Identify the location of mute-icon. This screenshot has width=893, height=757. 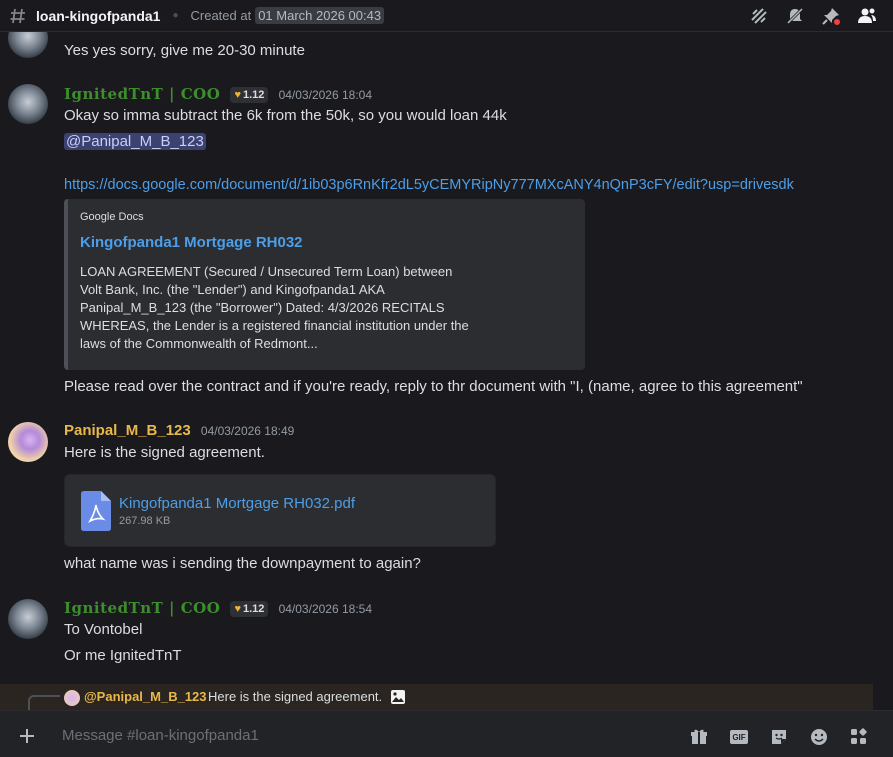
(795, 16).